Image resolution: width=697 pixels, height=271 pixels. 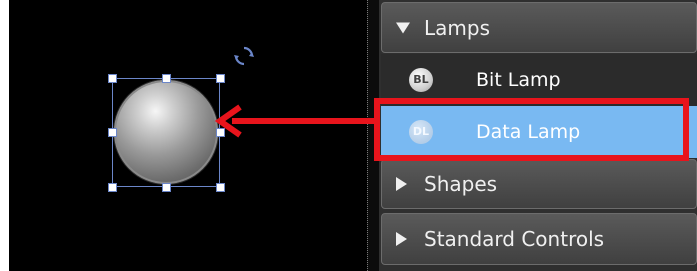 I want to click on resize-handle-top-right, so click(x=220, y=78).